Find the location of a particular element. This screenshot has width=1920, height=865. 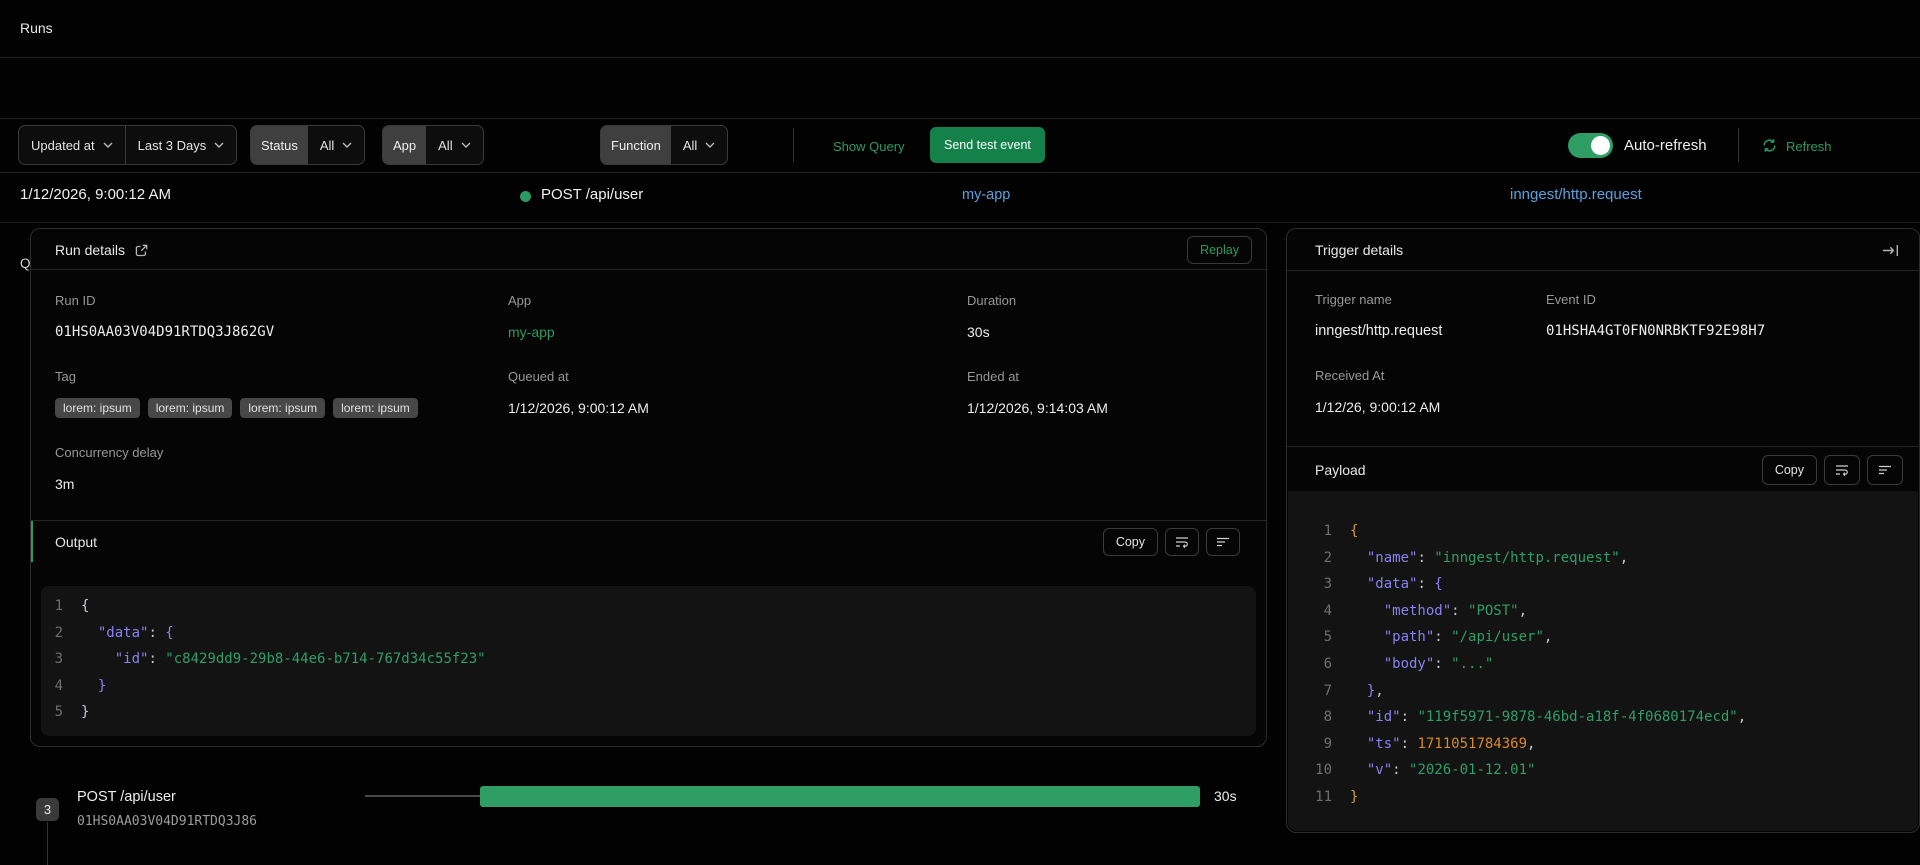

collapse-panel-icon is located at coordinates (1890, 250).